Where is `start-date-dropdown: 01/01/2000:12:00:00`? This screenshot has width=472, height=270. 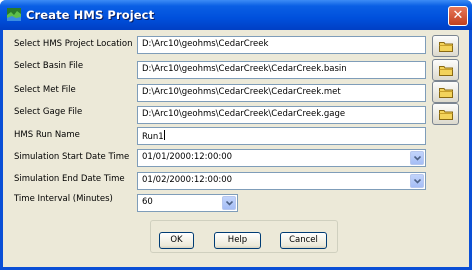
start-date-dropdown: 01/01/2000:12:00:00 is located at coordinates (281, 158).